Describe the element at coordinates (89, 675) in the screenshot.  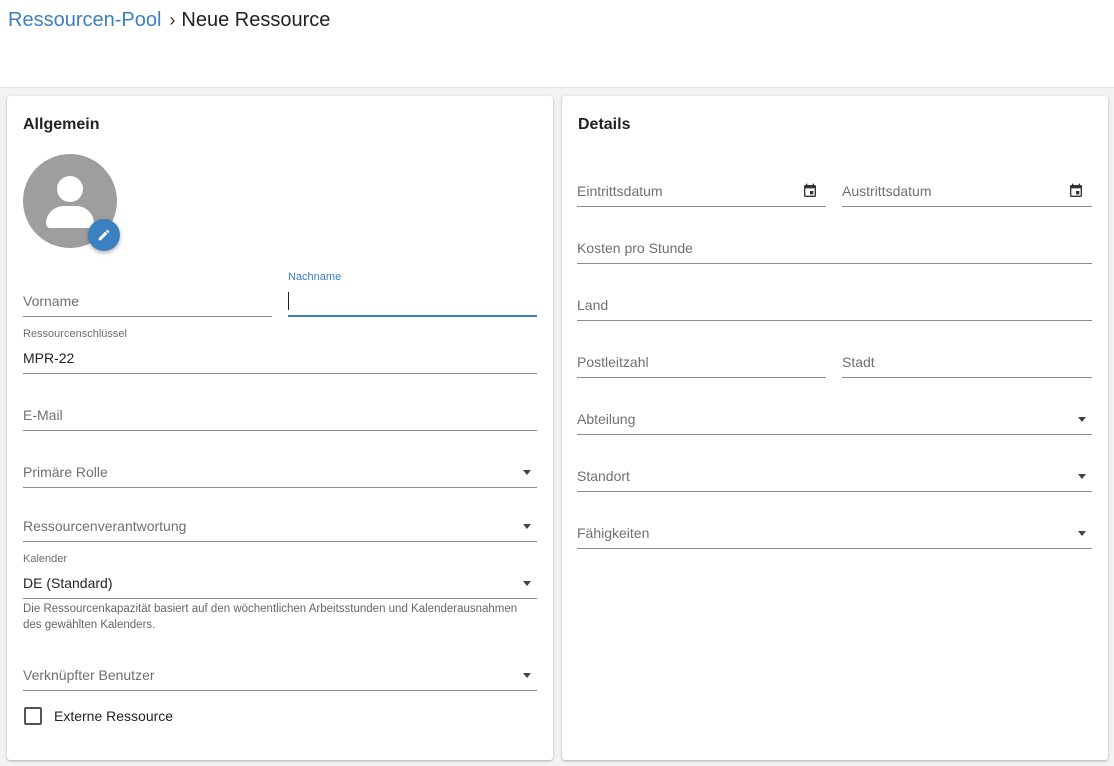
I see `linked-user-placeholder: Verknüpfter Benutzer` at that location.